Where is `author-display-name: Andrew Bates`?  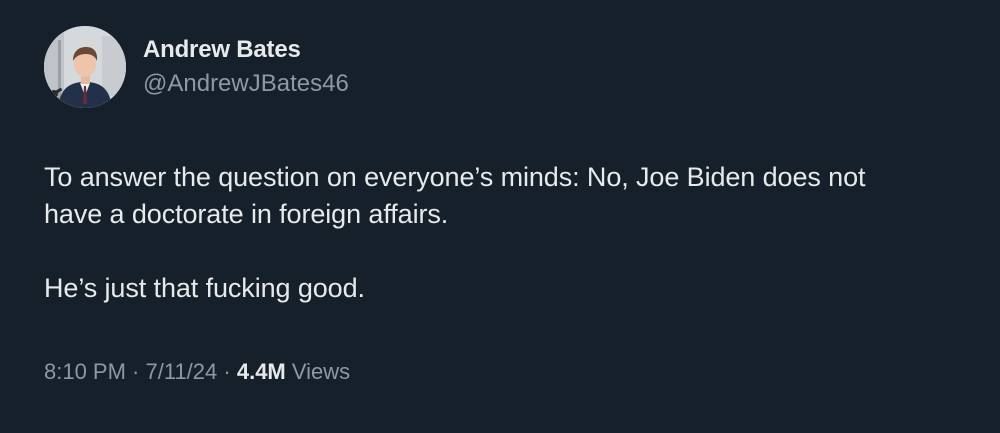 author-display-name: Andrew Bates is located at coordinates (222, 50).